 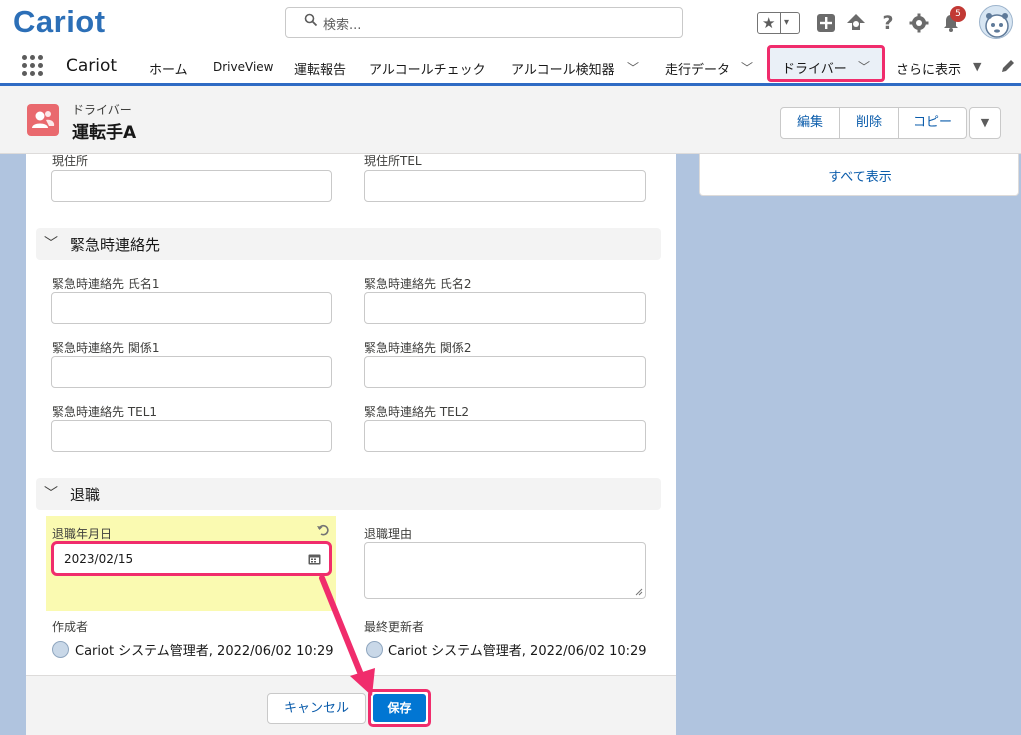 What do you see at coordinates (33, 66) in the screenshot?
I see `app-launcher-icon` at bounding box center [33, 66].